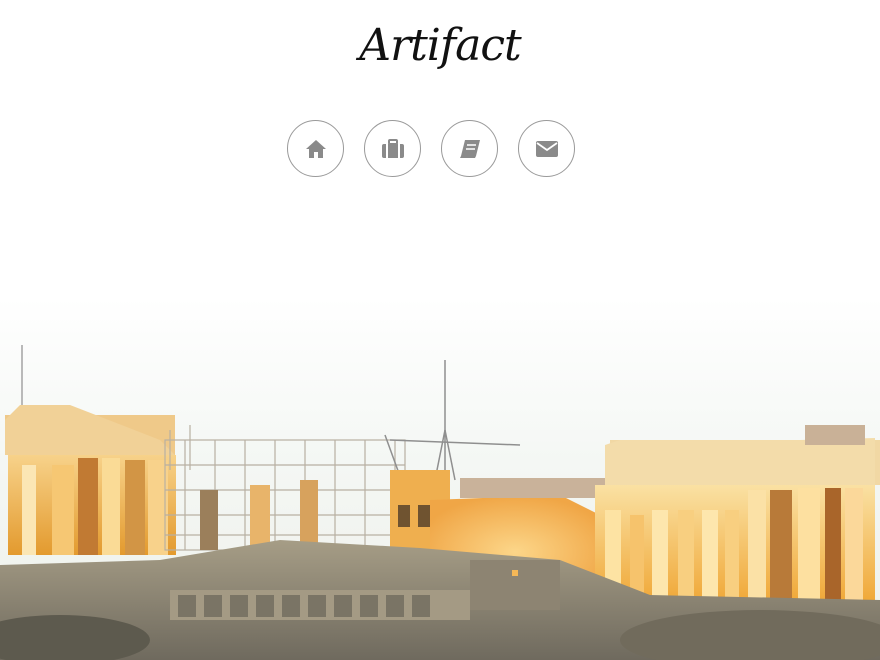 This screenshot has height=660, width=880. I want to click on briefcase-icon, so click(393, 148).